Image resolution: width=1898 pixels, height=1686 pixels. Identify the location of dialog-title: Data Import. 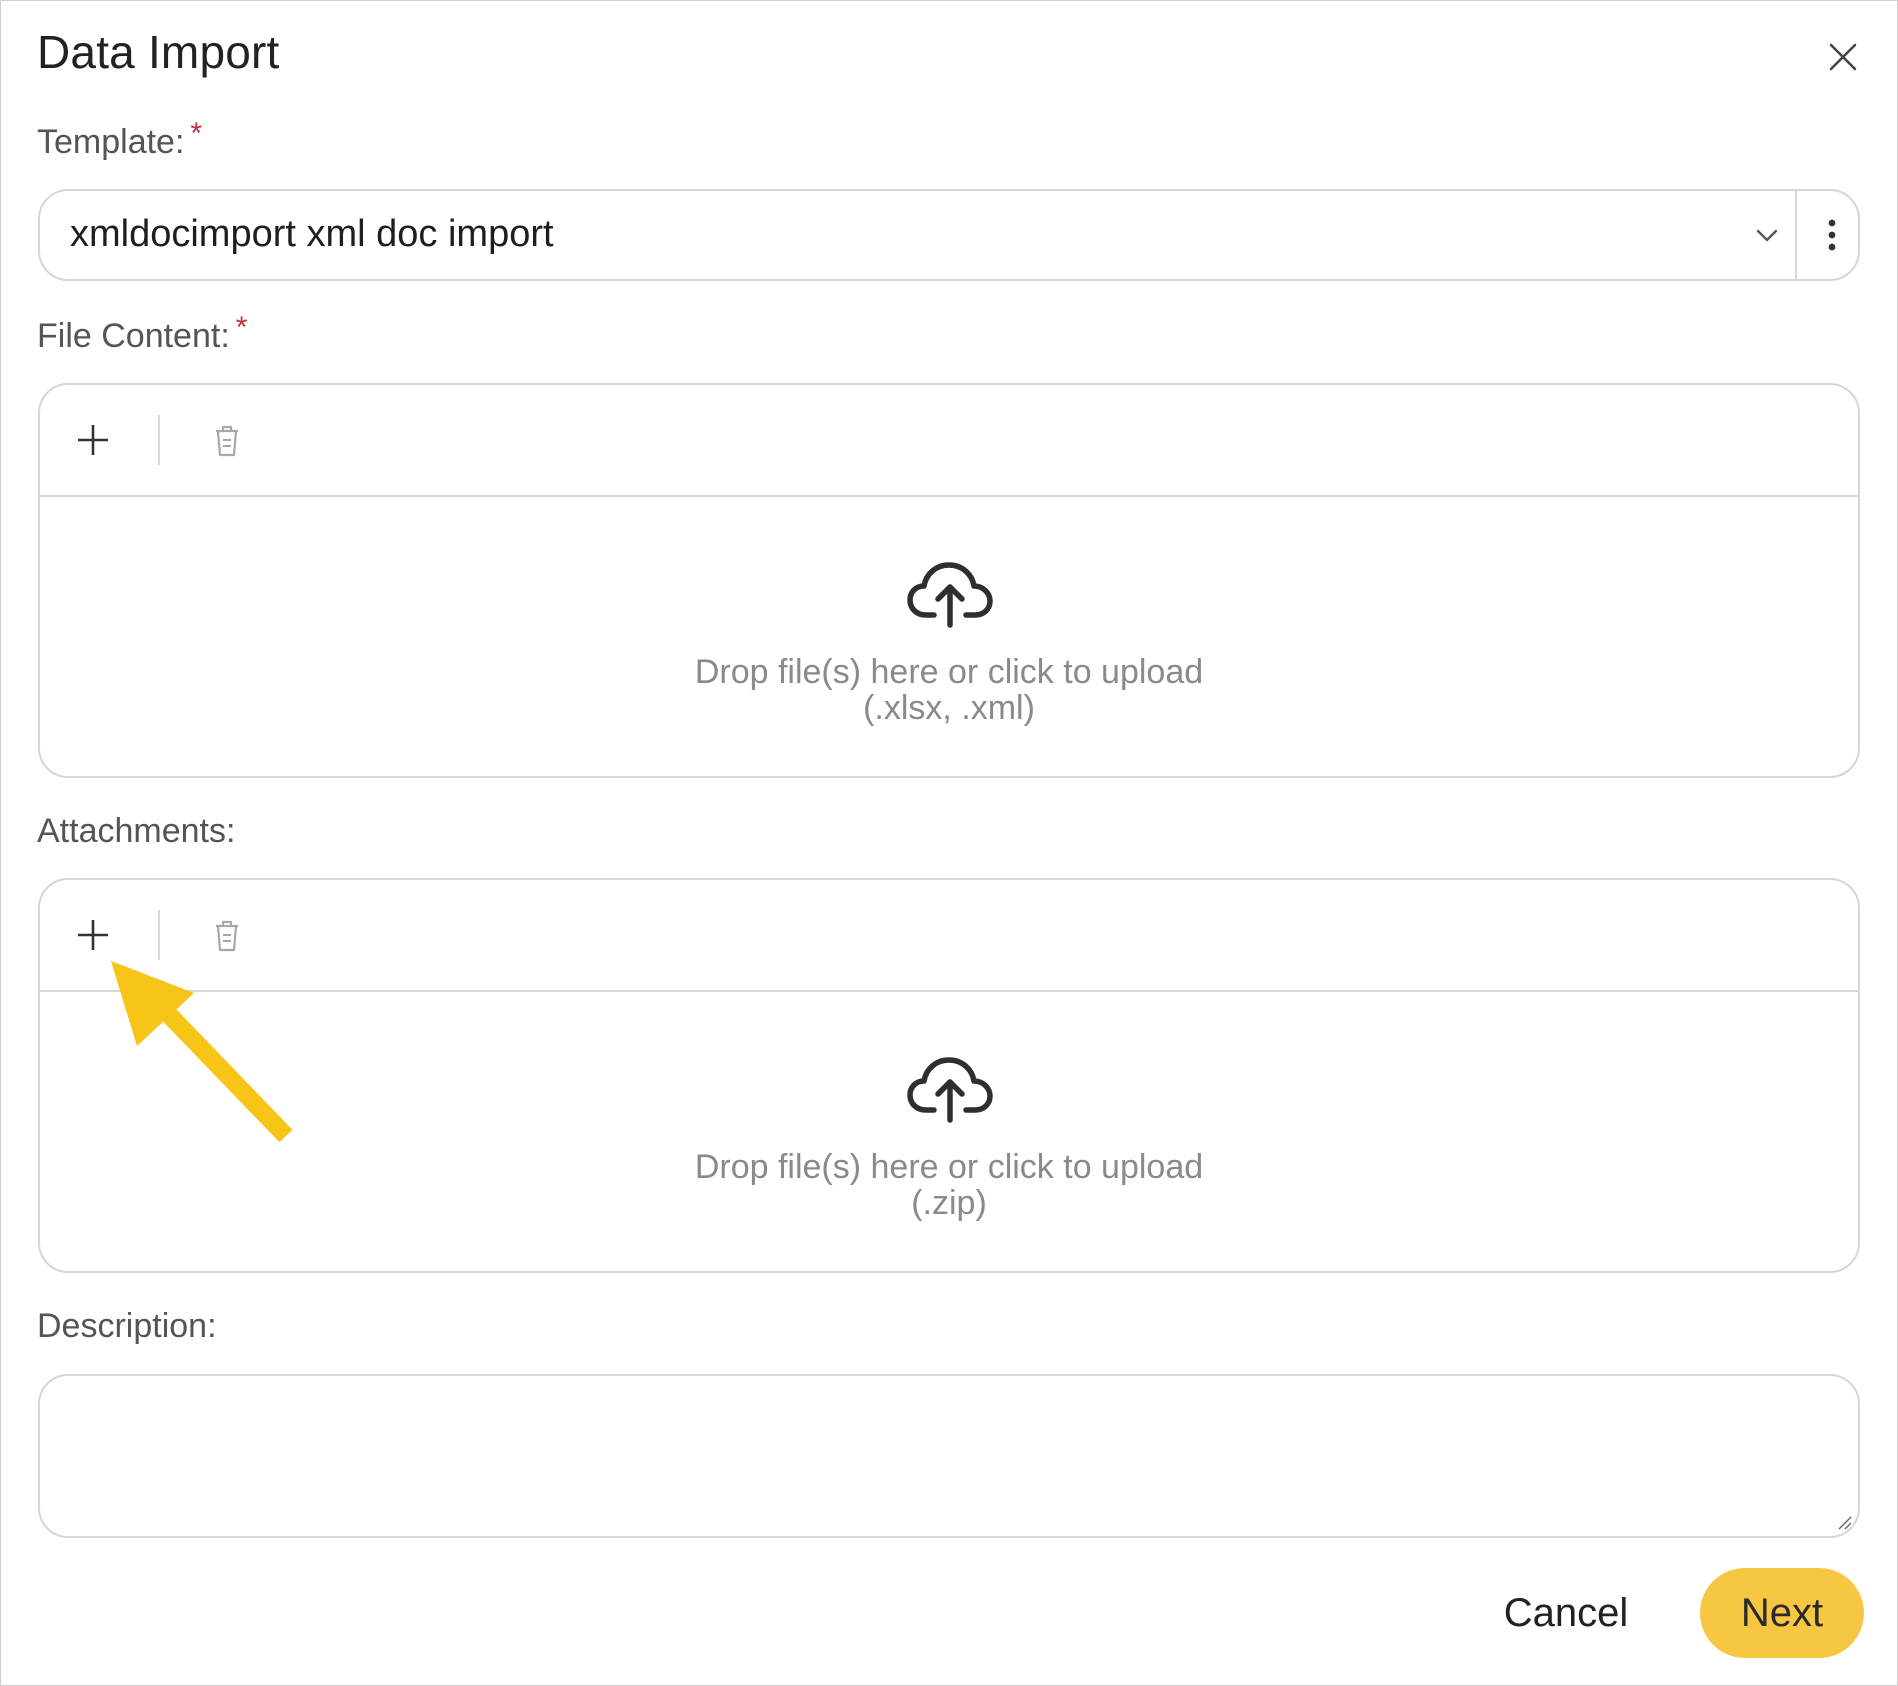
(158, 52).